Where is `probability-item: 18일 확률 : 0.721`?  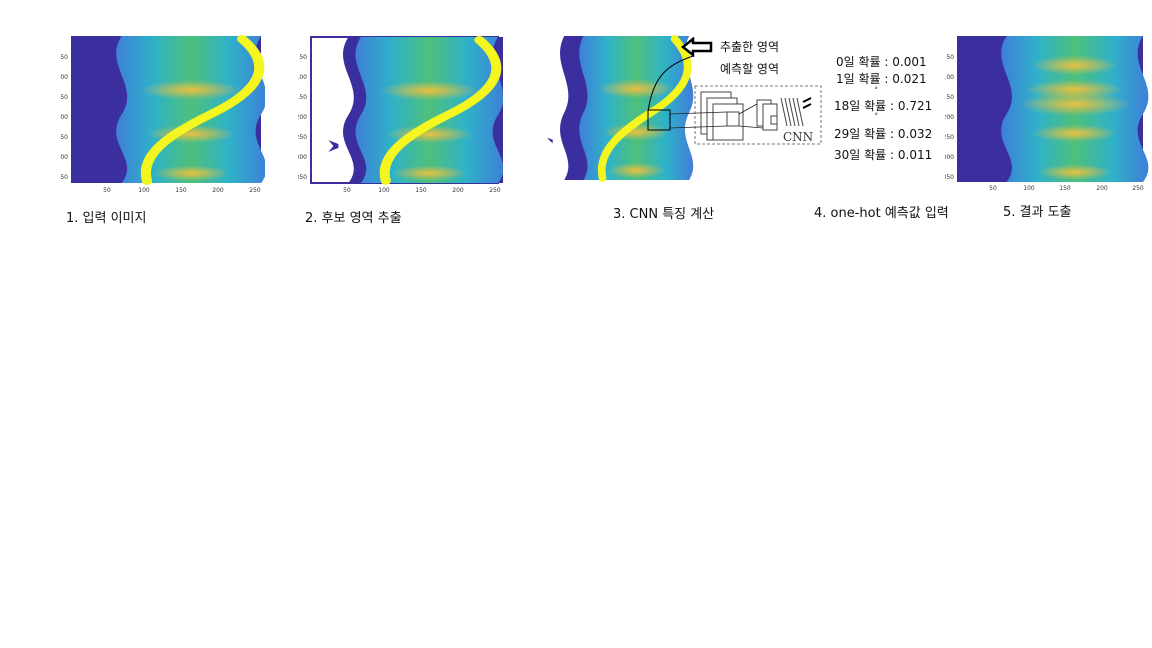 probability-item: 18일 확률 : 0.721 is located at coordinates (883, 106).